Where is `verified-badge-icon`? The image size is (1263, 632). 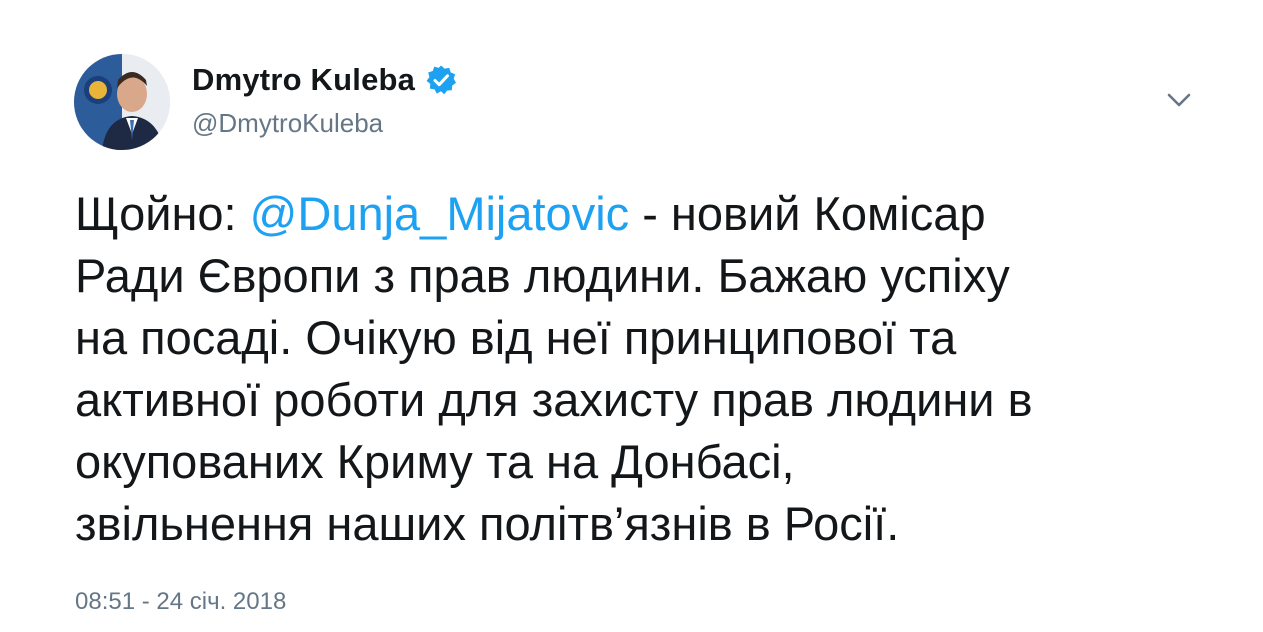 verified-badge-icon is located at coordinates (441, 80).